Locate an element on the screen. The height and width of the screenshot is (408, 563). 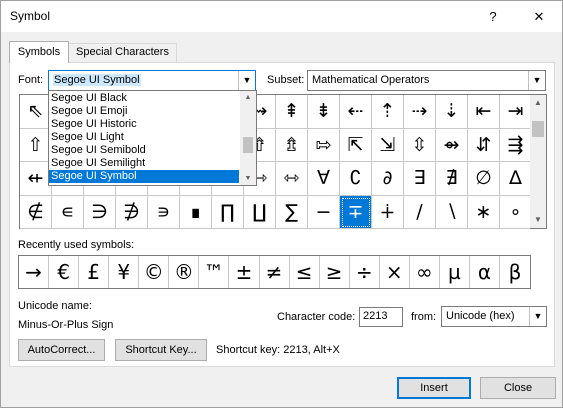
symbol-cell: ⇤ is located at coordinates (484, 112).